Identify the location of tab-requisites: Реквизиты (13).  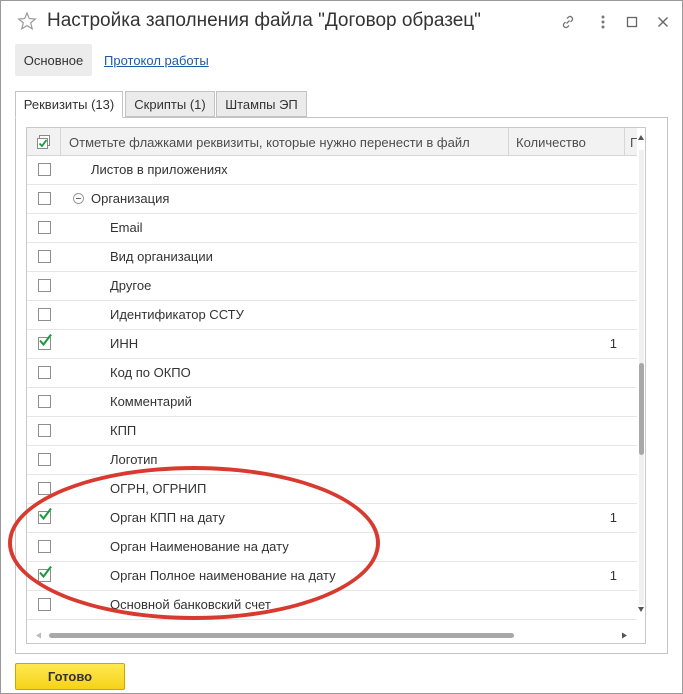
(69, 104).